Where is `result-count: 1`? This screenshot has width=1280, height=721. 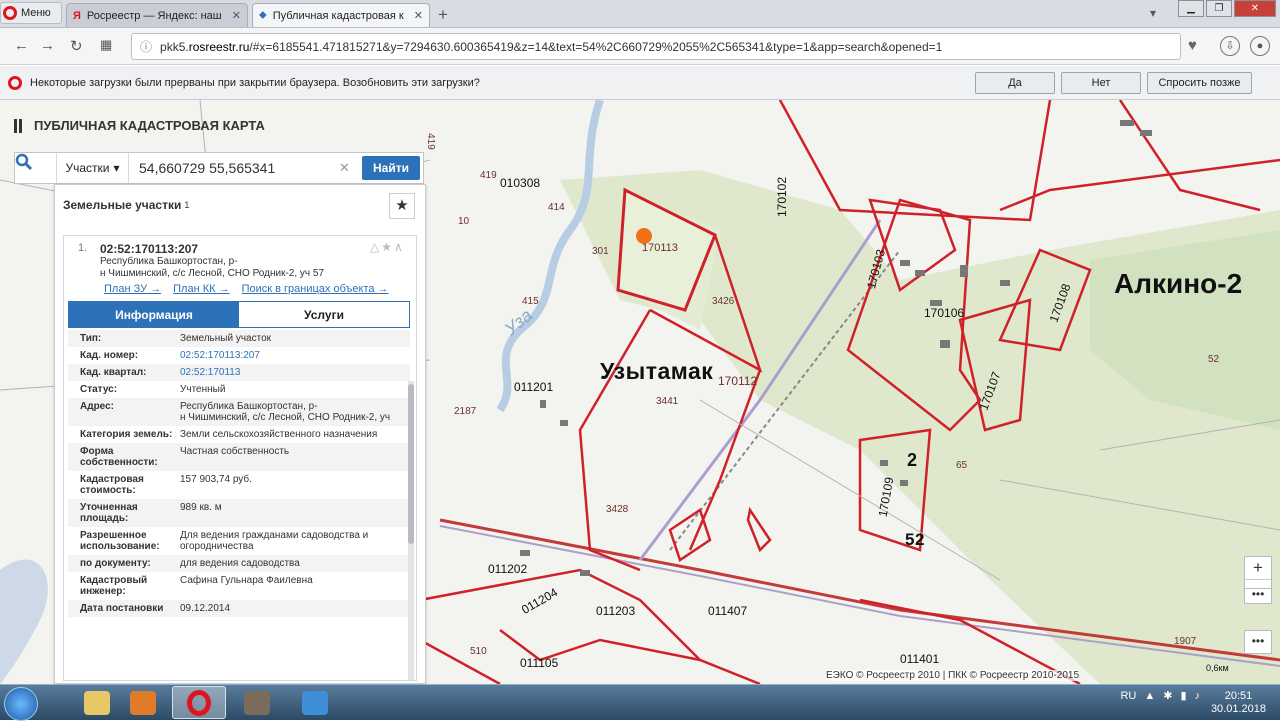
result-count: 1 is located at coordinates (187, 205).